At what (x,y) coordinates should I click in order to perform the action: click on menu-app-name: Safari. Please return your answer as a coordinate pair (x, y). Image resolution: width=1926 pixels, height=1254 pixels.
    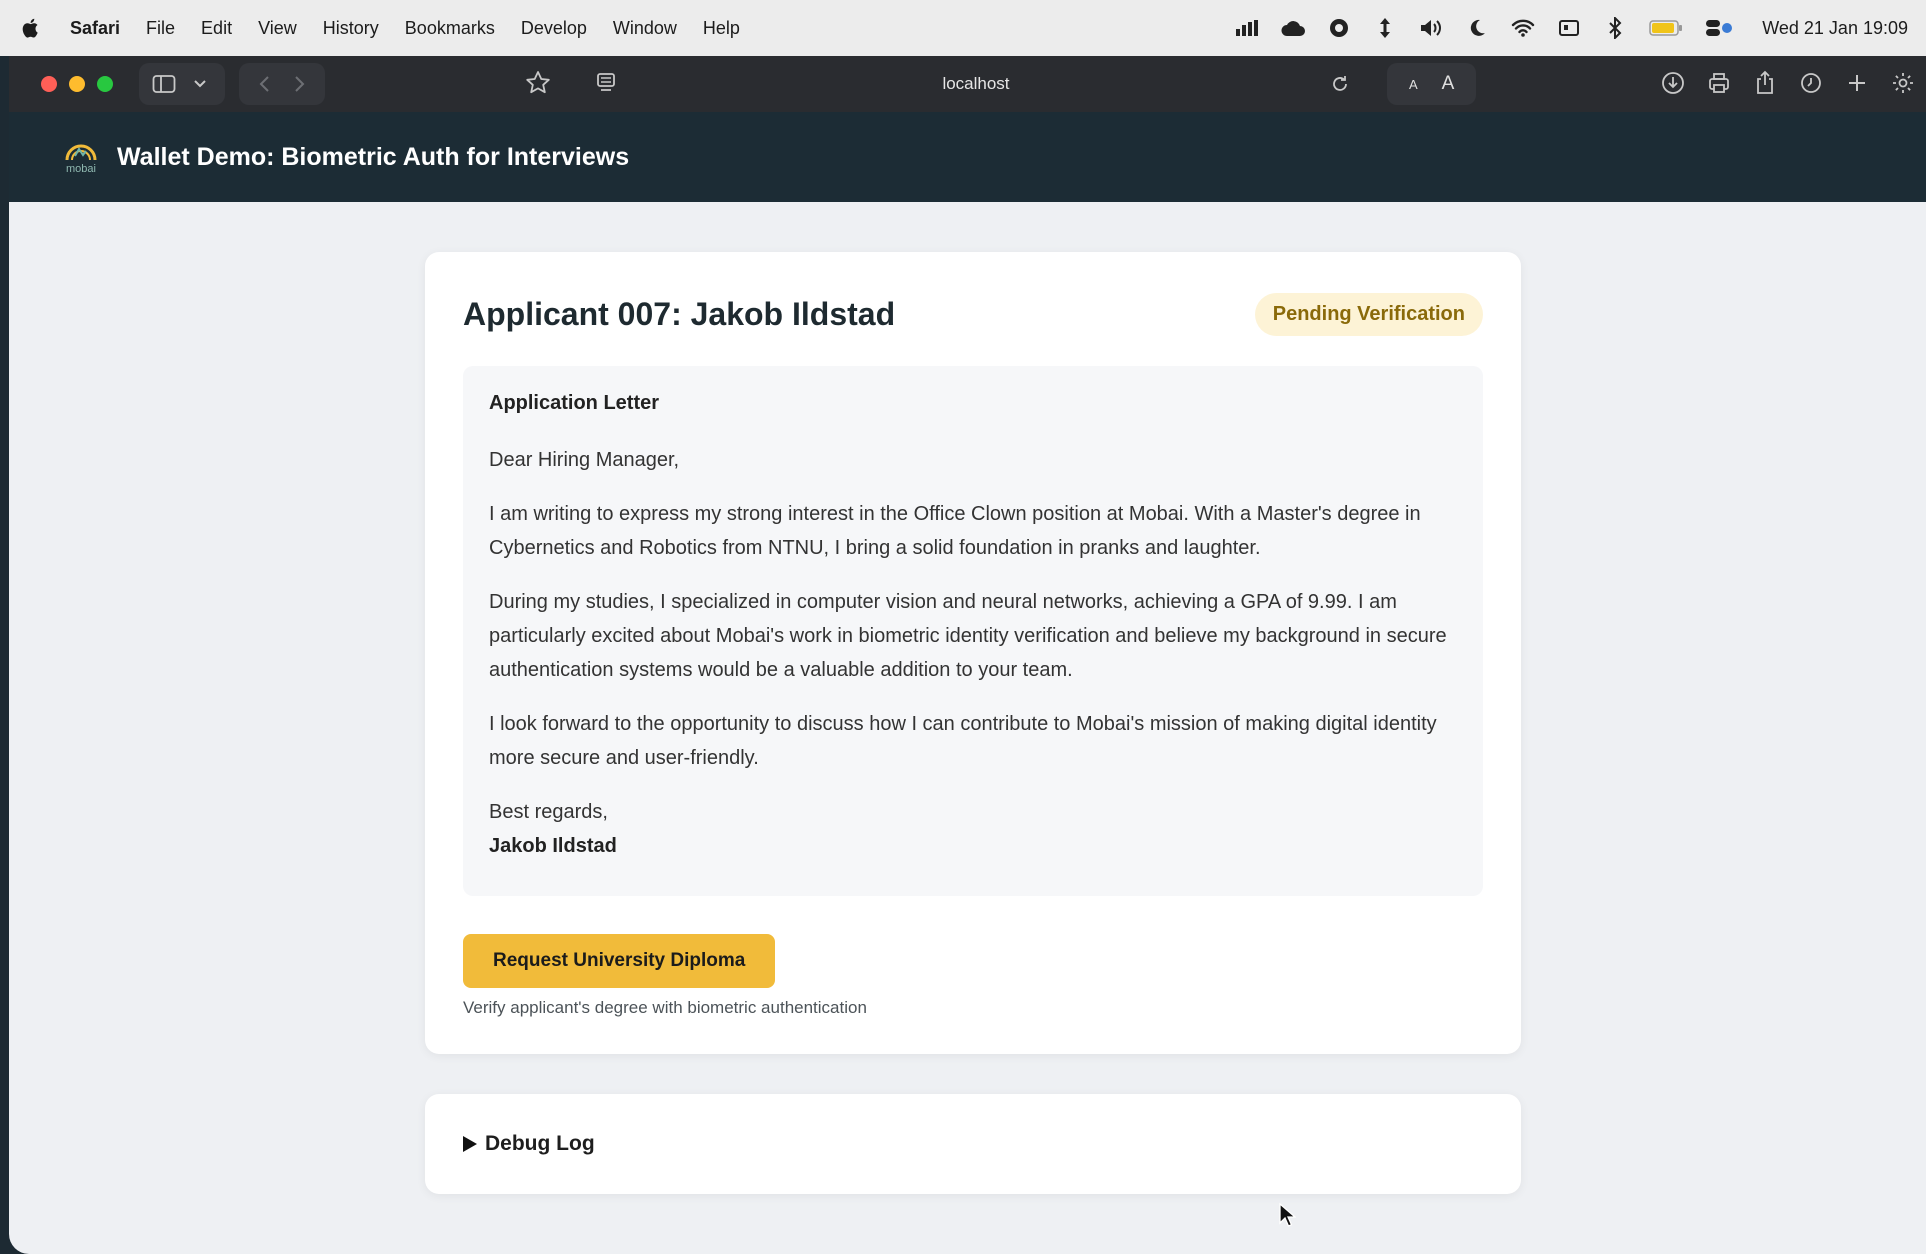
    Looking at the image, I should click on (95, 28).